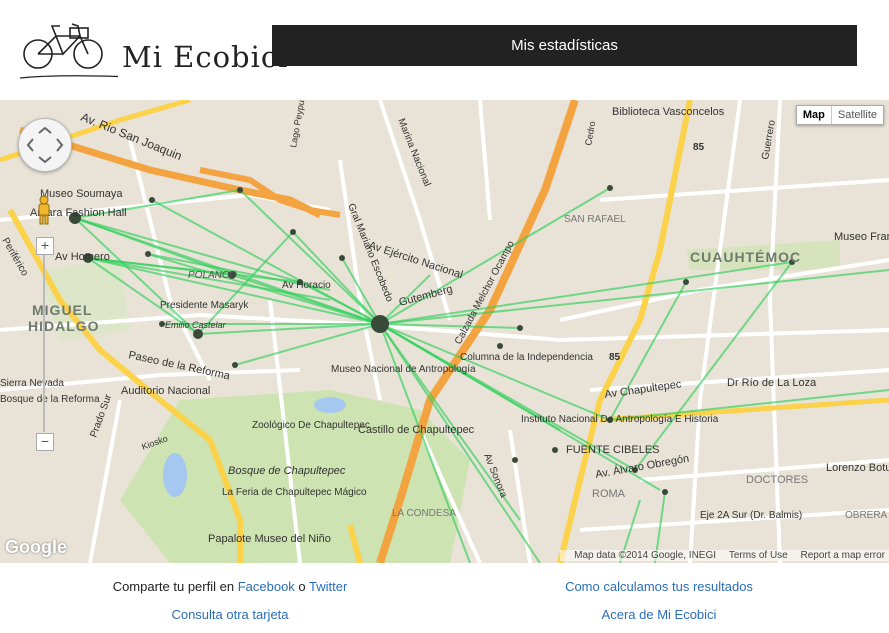  I want to click on label-castillo: Castillo de Chapultepec, so click(416, 430).